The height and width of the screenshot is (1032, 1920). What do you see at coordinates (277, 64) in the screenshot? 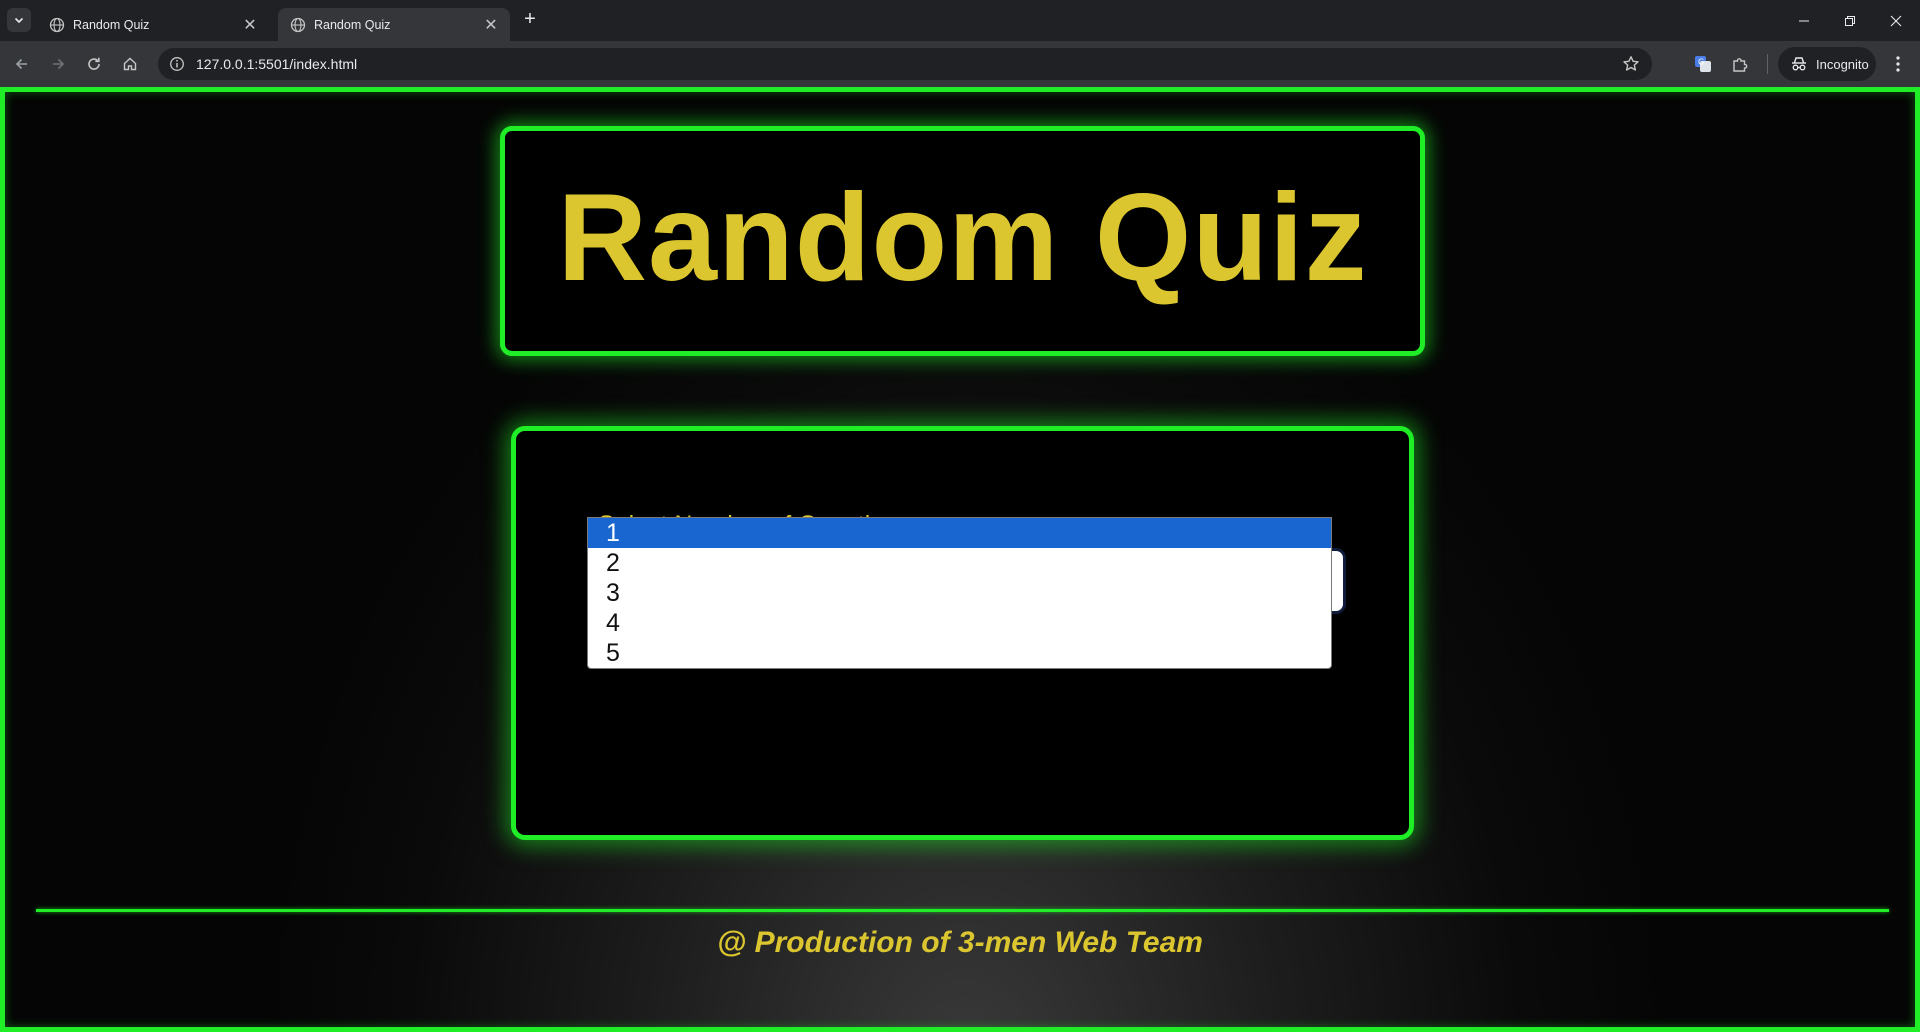
I see `url-text: 127.0.0.1:5501/index.html` at bounding box center [277, 64].